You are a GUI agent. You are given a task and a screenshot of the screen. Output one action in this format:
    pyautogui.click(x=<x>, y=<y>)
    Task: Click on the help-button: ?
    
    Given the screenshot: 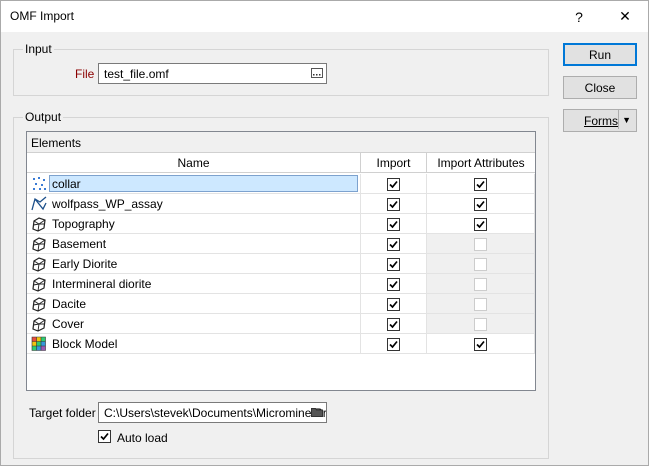 What is the action you would take?
    pyautogui.click(x=579, y=16)
    